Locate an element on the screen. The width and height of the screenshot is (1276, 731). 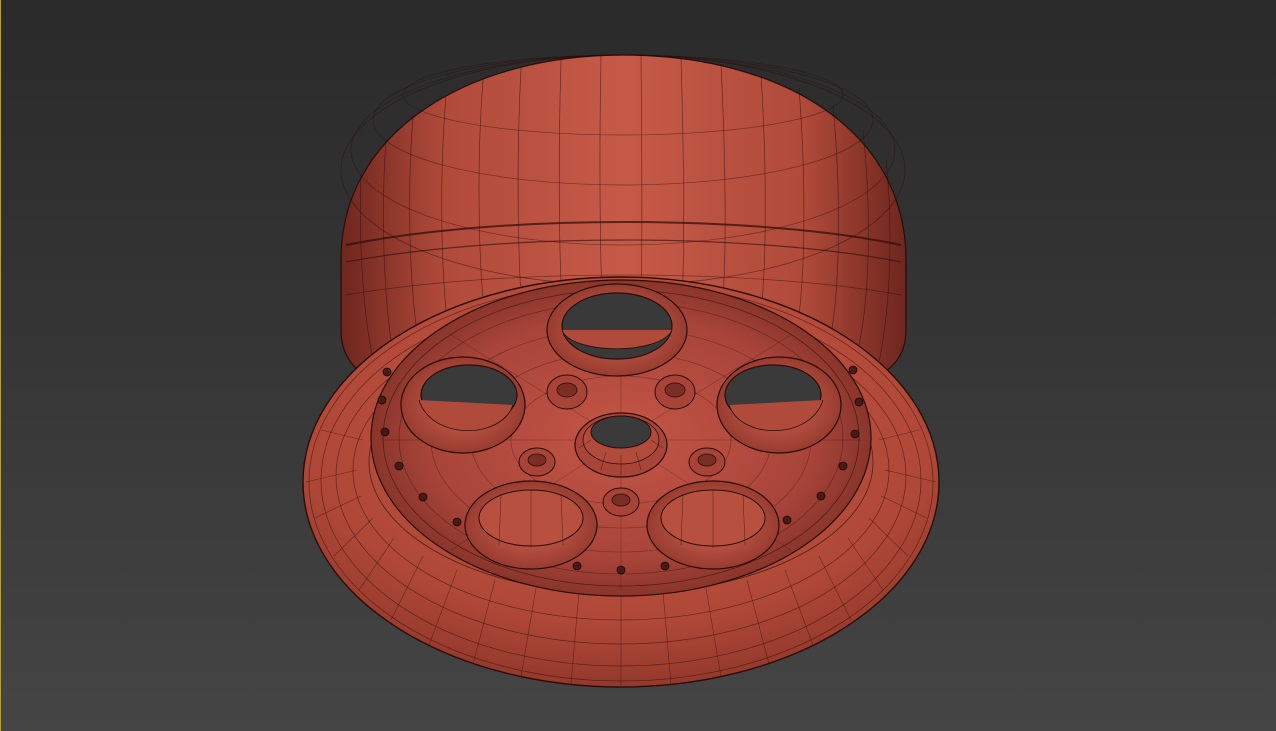
spoke-window-bottom-right is located at coordinates (713, 525).